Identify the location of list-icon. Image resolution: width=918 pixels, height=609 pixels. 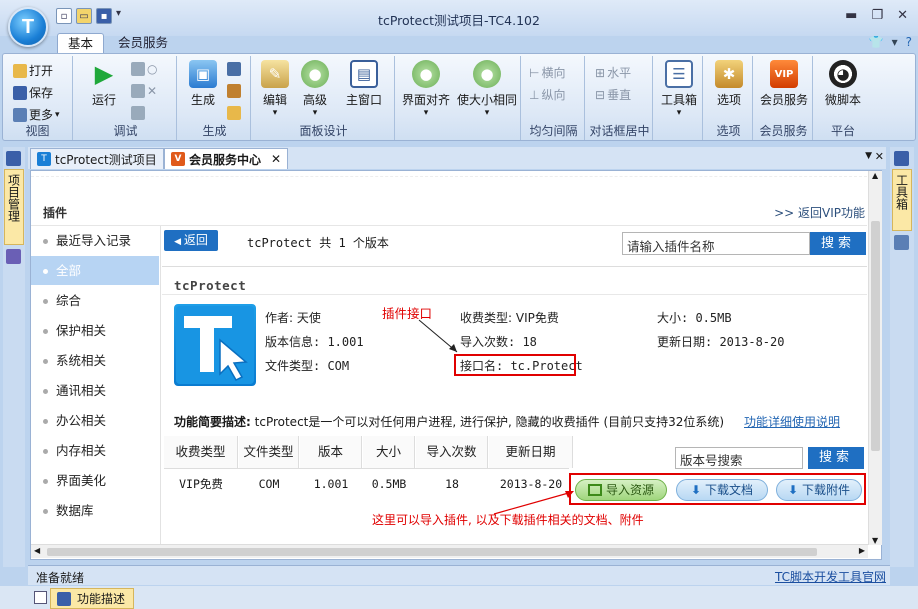
(40, 597).